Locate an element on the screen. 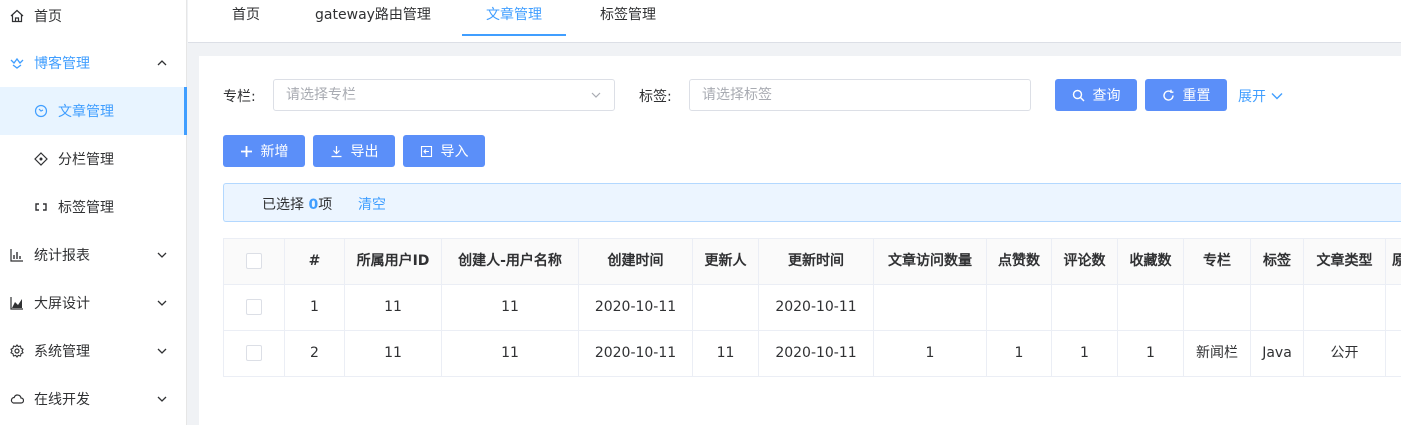 Image resolution: width=1401 pixels, height=425 pixels. sidebar-item-column: 分栏管理 is located at coordinates (93, 159).